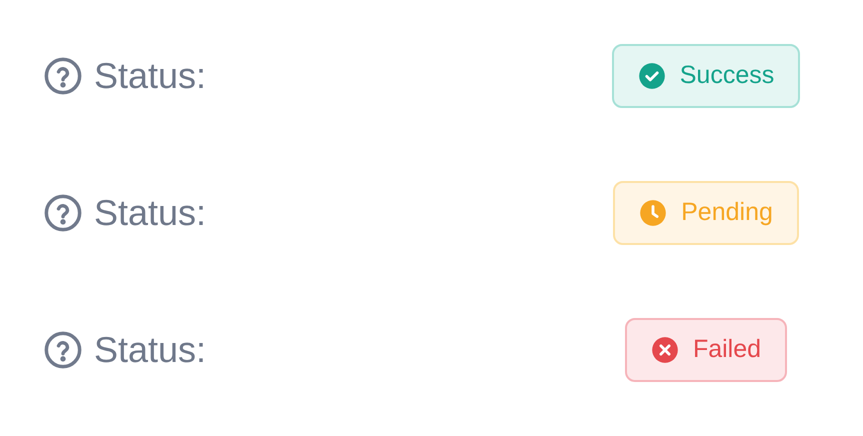  Describe the element at coordinates (727, 349) in the screenshot. I see `status-text: Failed` at that location.